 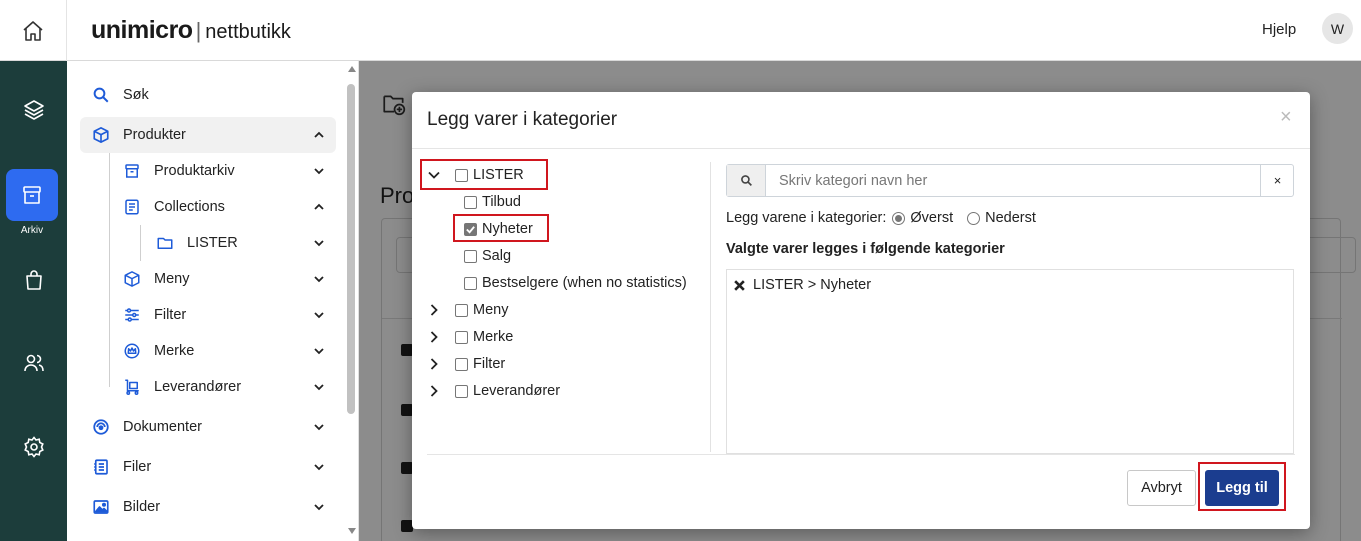 What do you see at coordinates (1337, 28) in the screenshot?
I see `avatar: W` at bounding box center [1337, 28].